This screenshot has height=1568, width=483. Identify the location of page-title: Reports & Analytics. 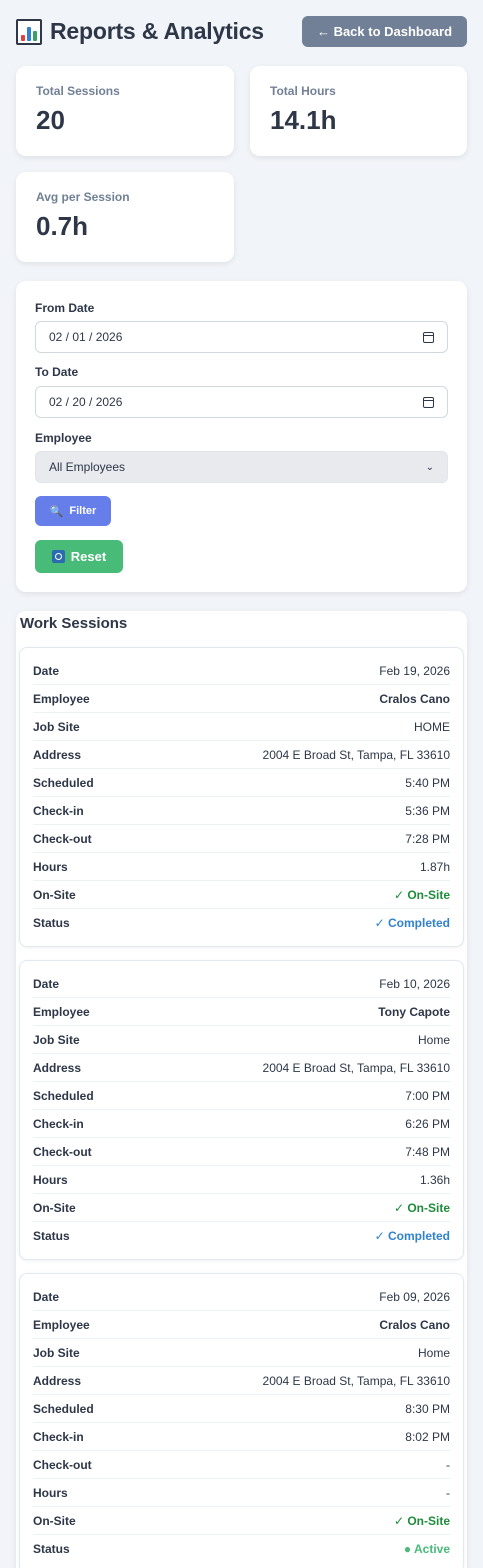
(157, 31).